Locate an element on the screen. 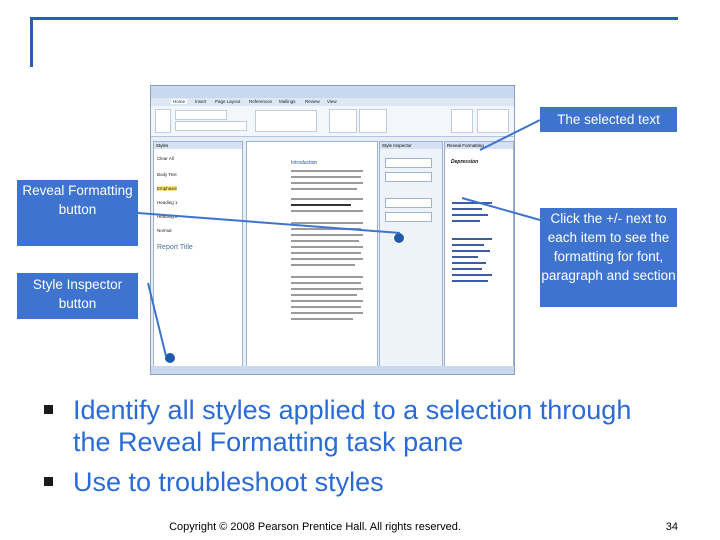  callout-style-inspector: Style Inspector button is located at coordinates (77, 296).